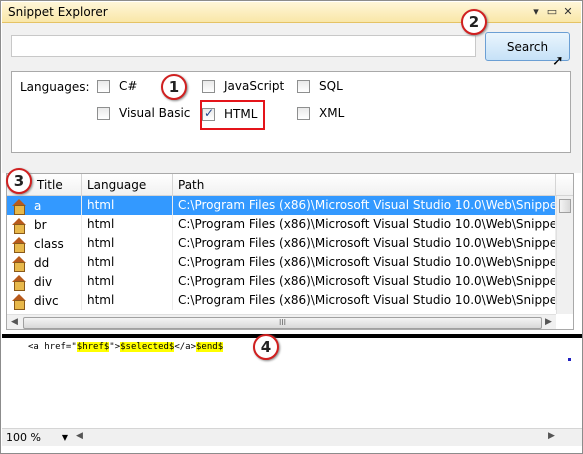  I want to click on vertical-scroll-thumb, so click(565, 206).